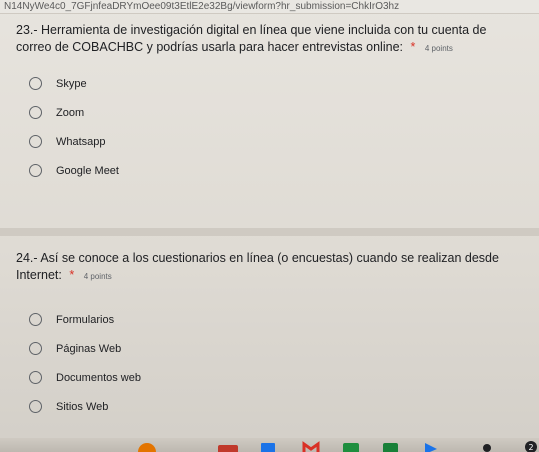 The width and height of the screenshot is (539, 452). Describe the element at coordinates (266, 348) in the screenshot. I see `option-paginas-web: Páginas Web` at that location.